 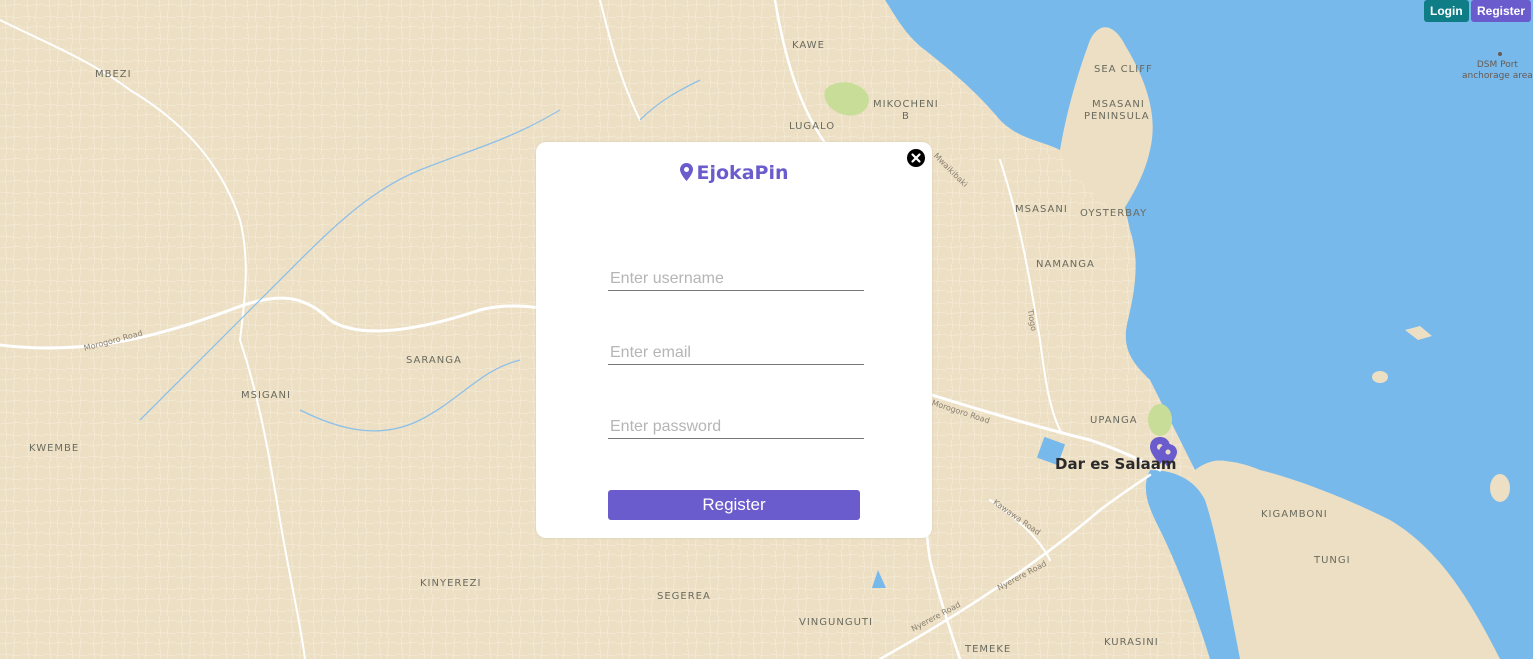 I want to click on email-input, so click(x=736, y=353).